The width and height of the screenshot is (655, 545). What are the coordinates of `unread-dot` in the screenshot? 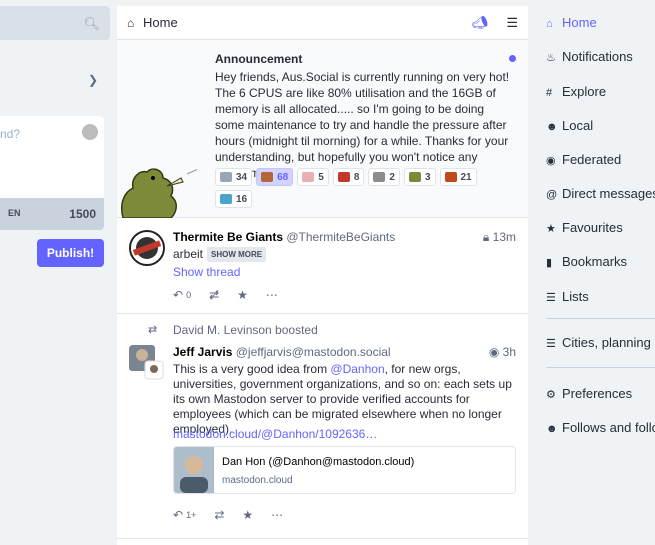 It's located at (512, 58).